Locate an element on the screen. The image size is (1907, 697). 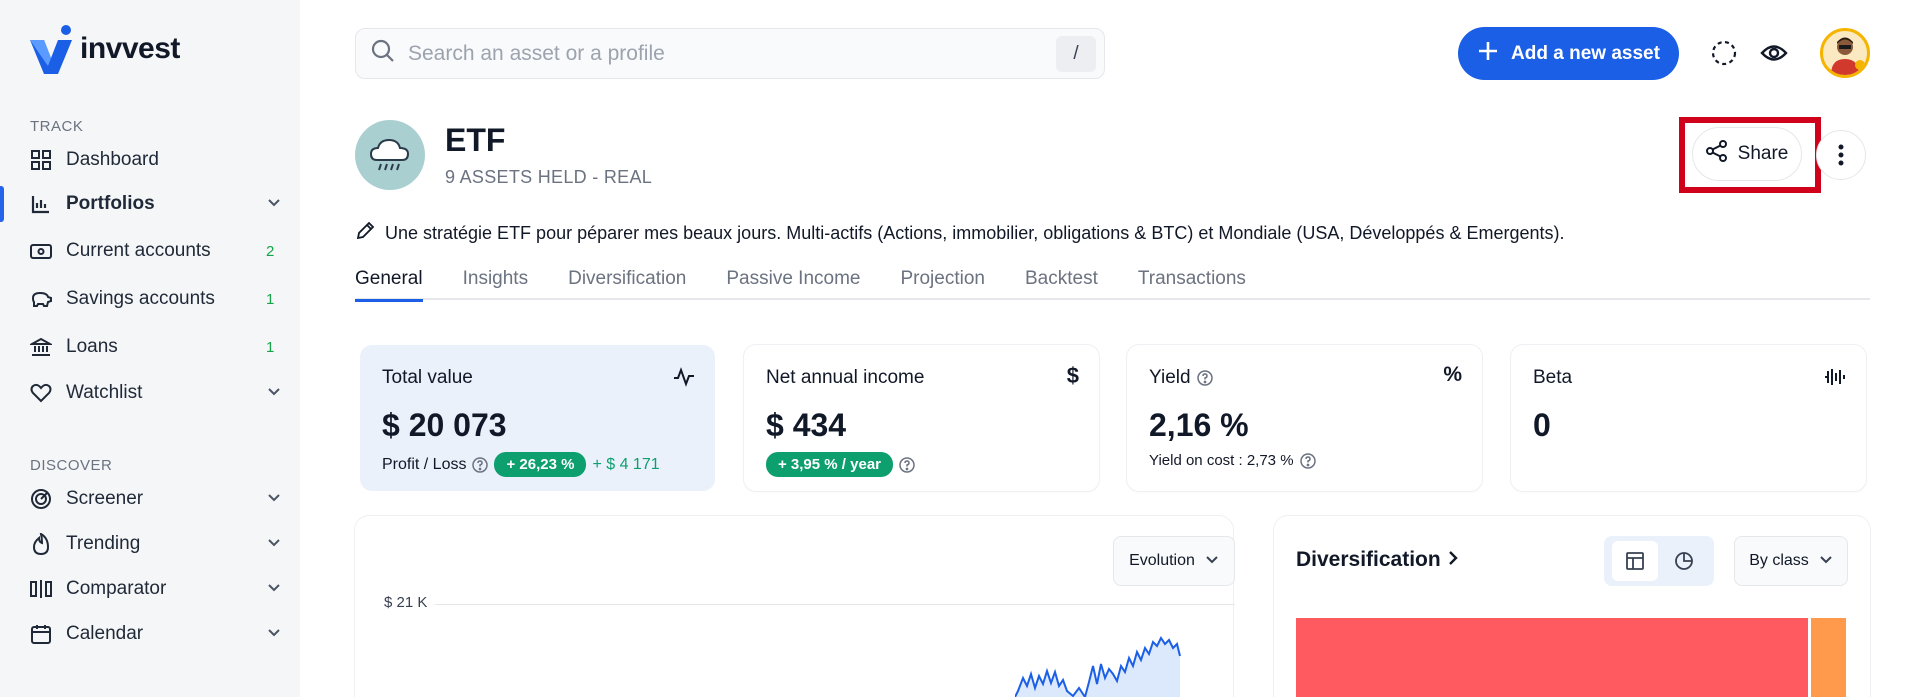
diversification-link: Diversification is located at coordinates (1377, 560).